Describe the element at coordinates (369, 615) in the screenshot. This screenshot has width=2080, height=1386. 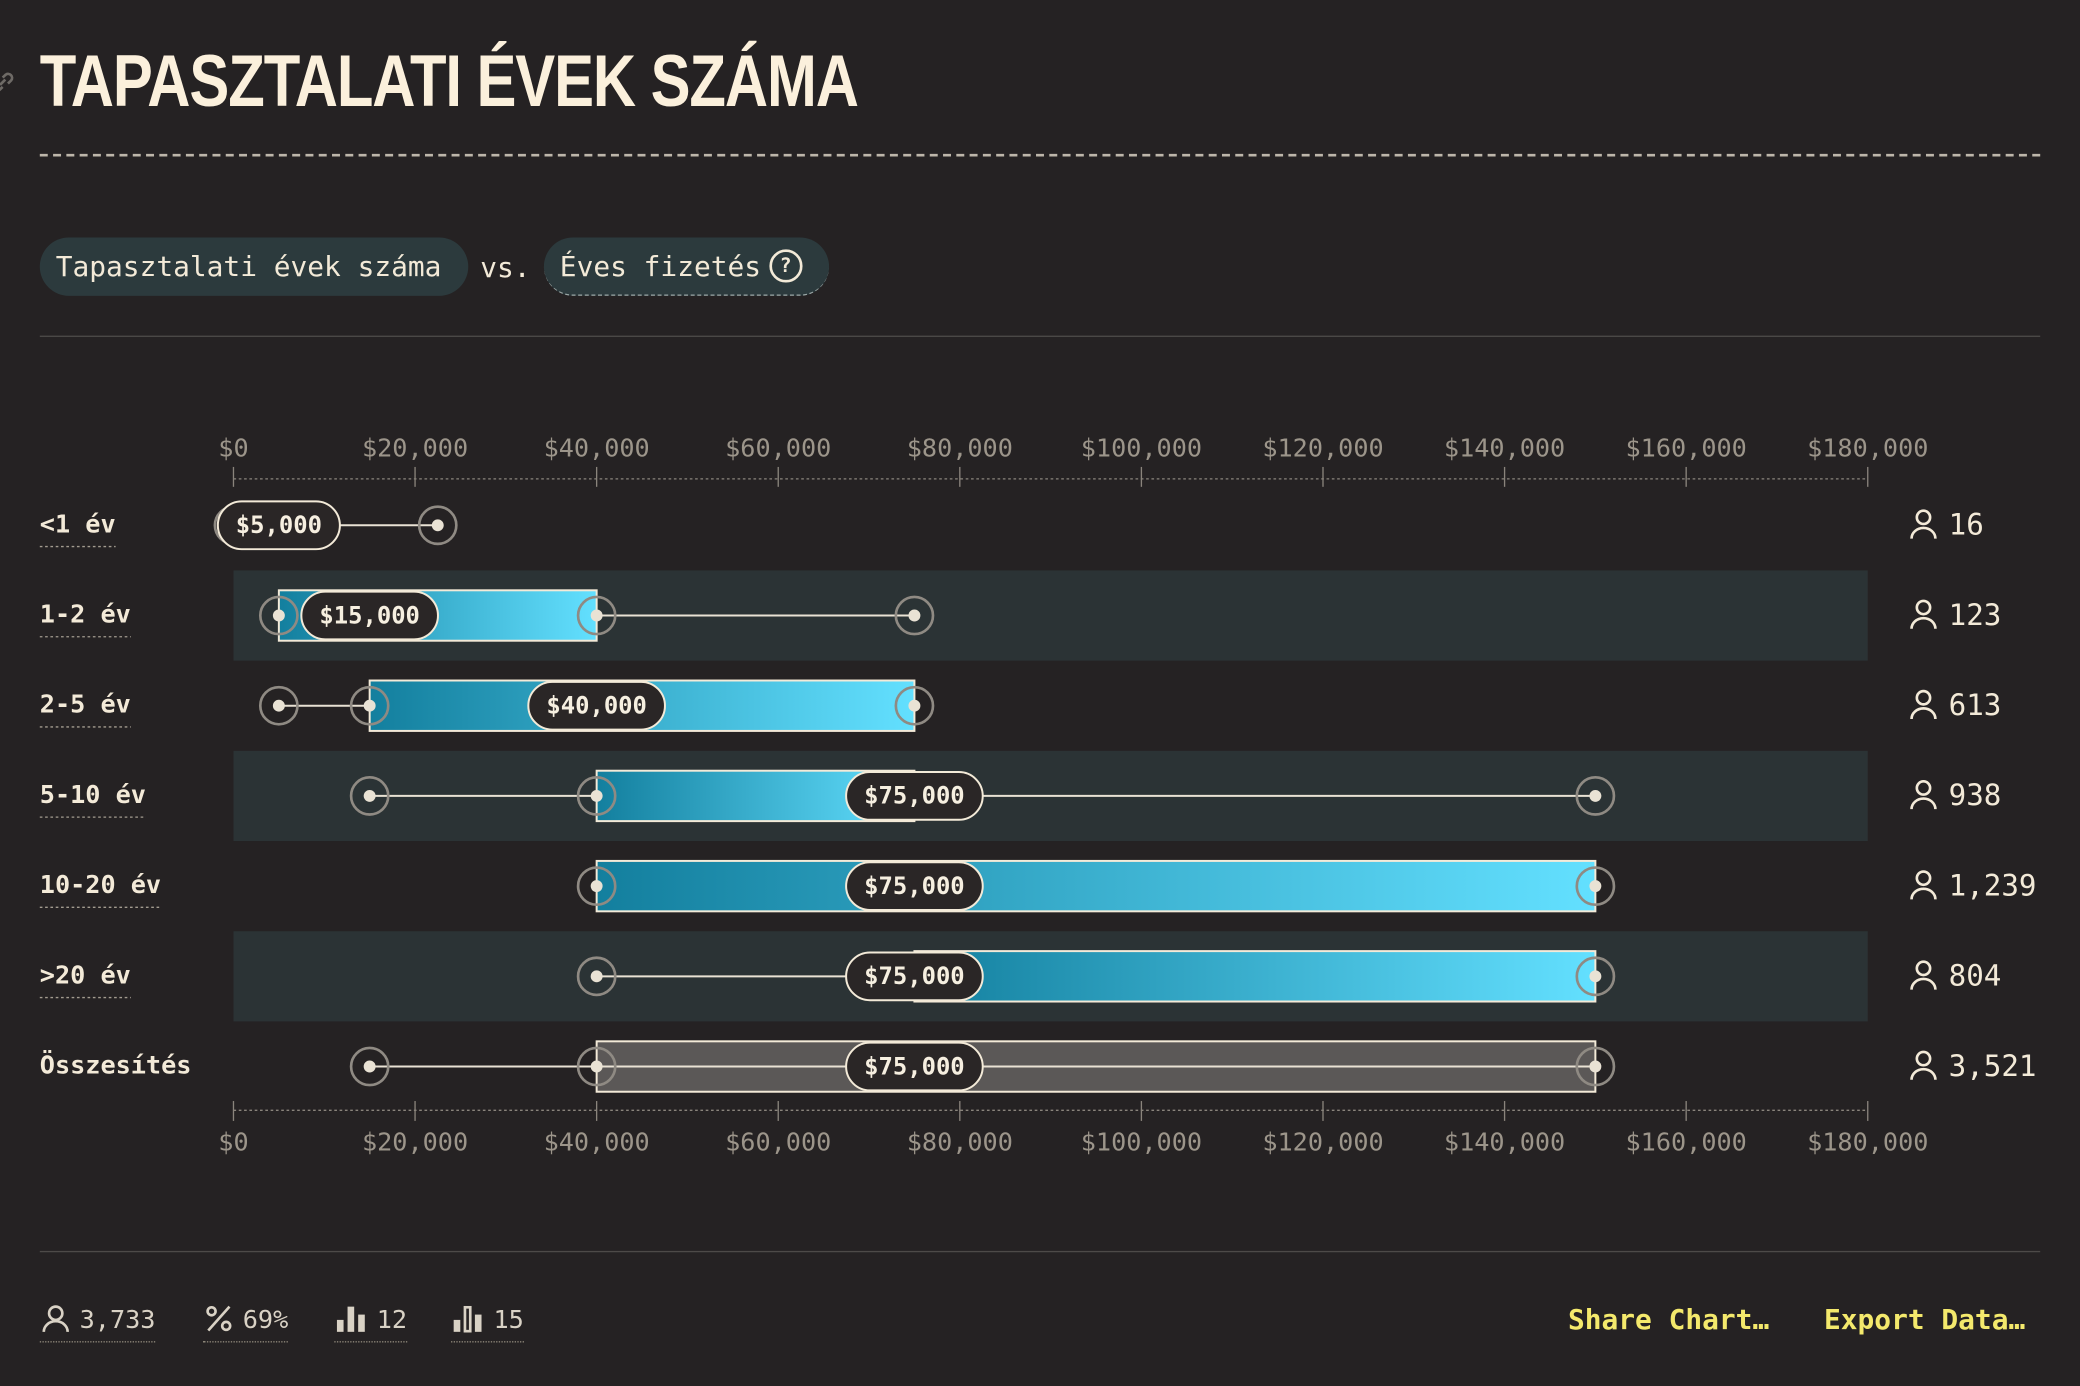
I see `median-label: $15,000` at that location.